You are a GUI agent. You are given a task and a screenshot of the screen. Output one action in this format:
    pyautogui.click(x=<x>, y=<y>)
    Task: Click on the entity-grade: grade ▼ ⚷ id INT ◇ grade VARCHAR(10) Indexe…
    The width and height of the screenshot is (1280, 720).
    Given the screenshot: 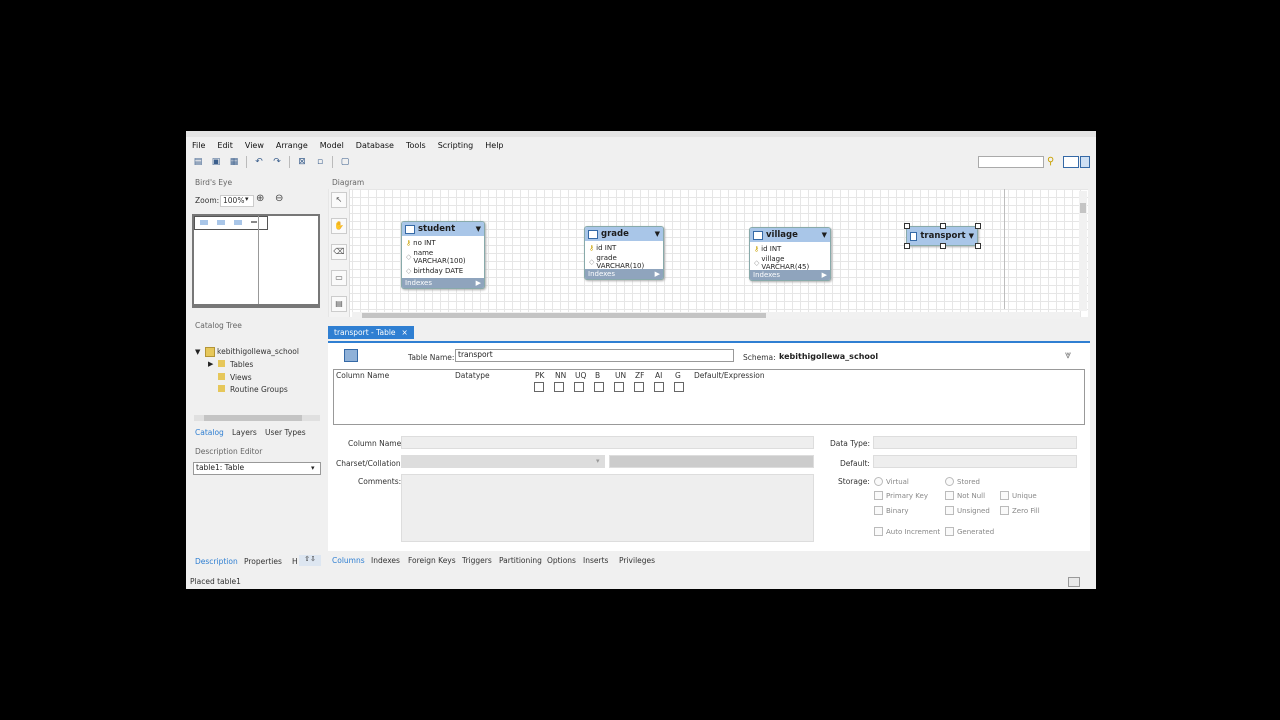 What is the action you would take?
    pyautogui.click(x=624, y=253)
    